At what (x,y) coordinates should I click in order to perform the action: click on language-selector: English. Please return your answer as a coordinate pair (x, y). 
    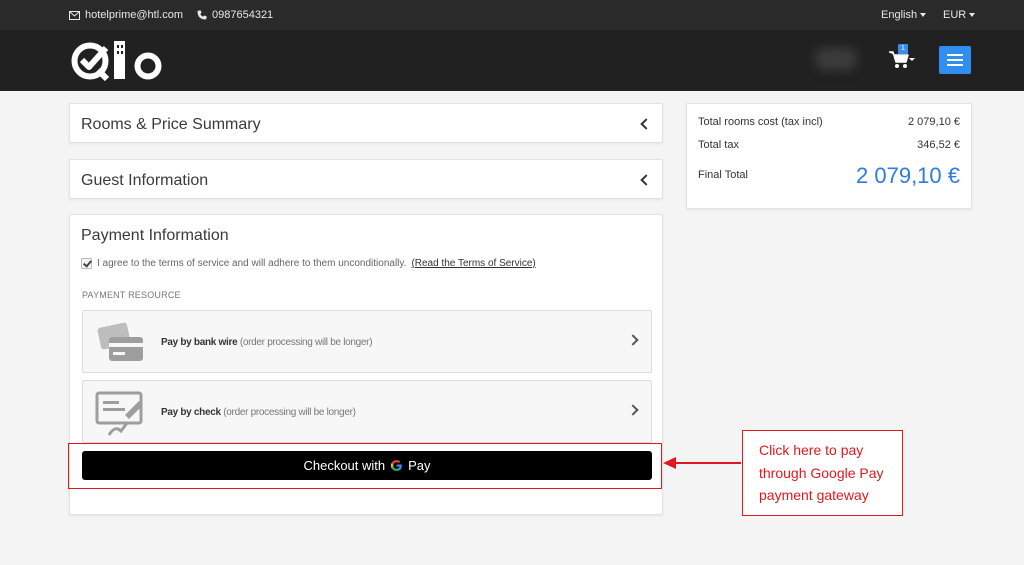
    Looking at the image, I should click on (904, 15).